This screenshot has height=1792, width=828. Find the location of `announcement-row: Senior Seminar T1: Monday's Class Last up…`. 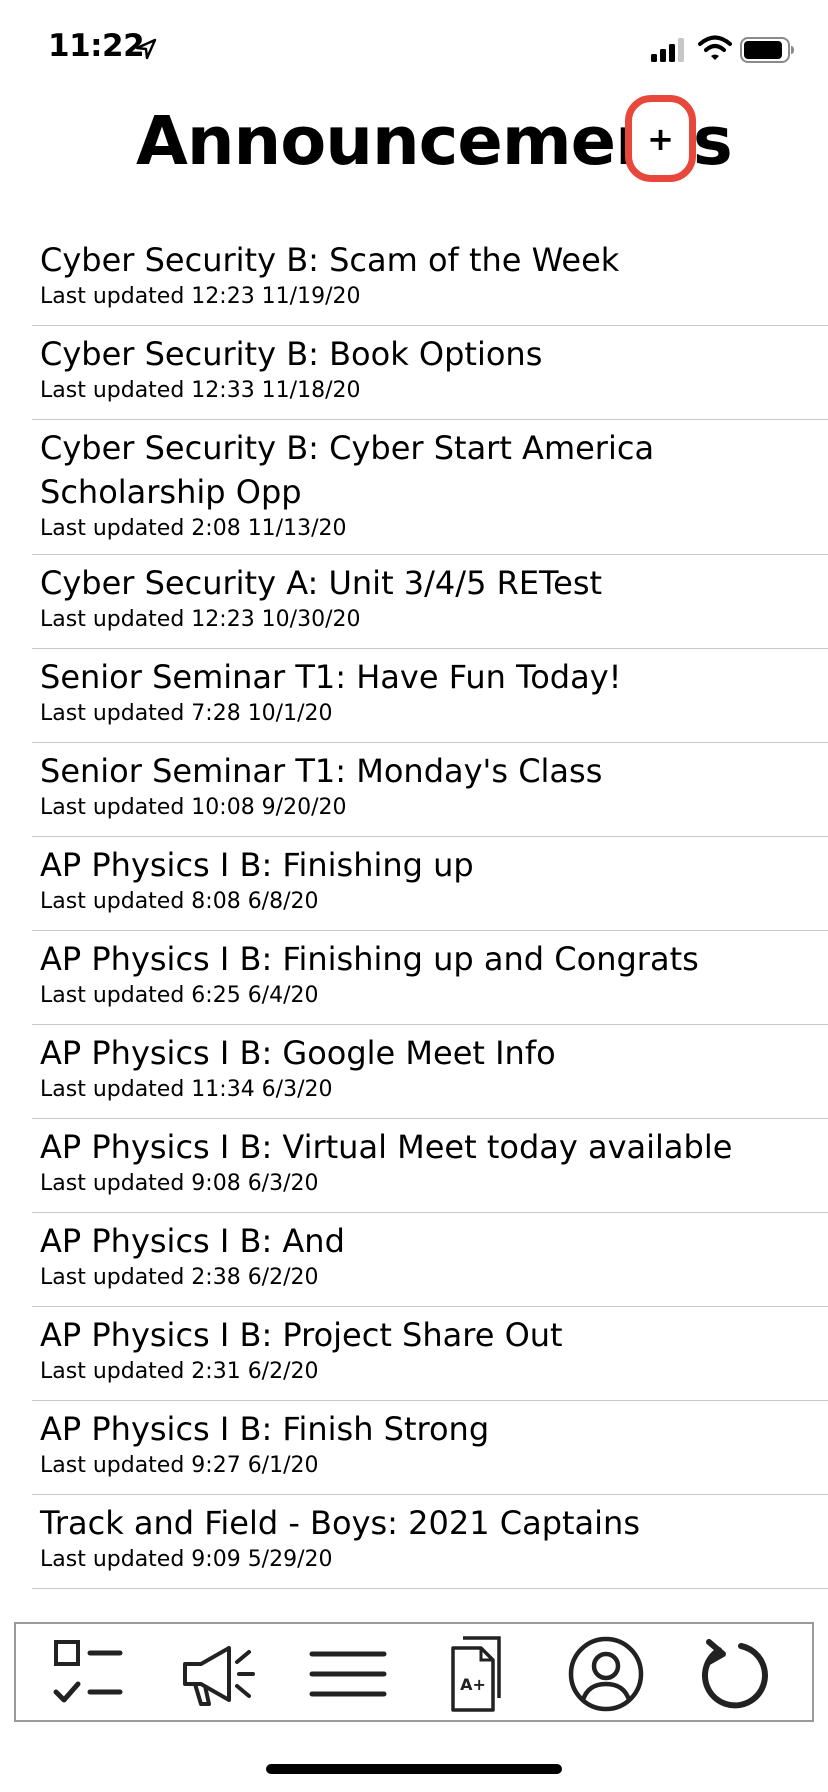

announcement-row: Senior Seminar T1: Monday's Class Last up… is located at coordinates (430, 790).